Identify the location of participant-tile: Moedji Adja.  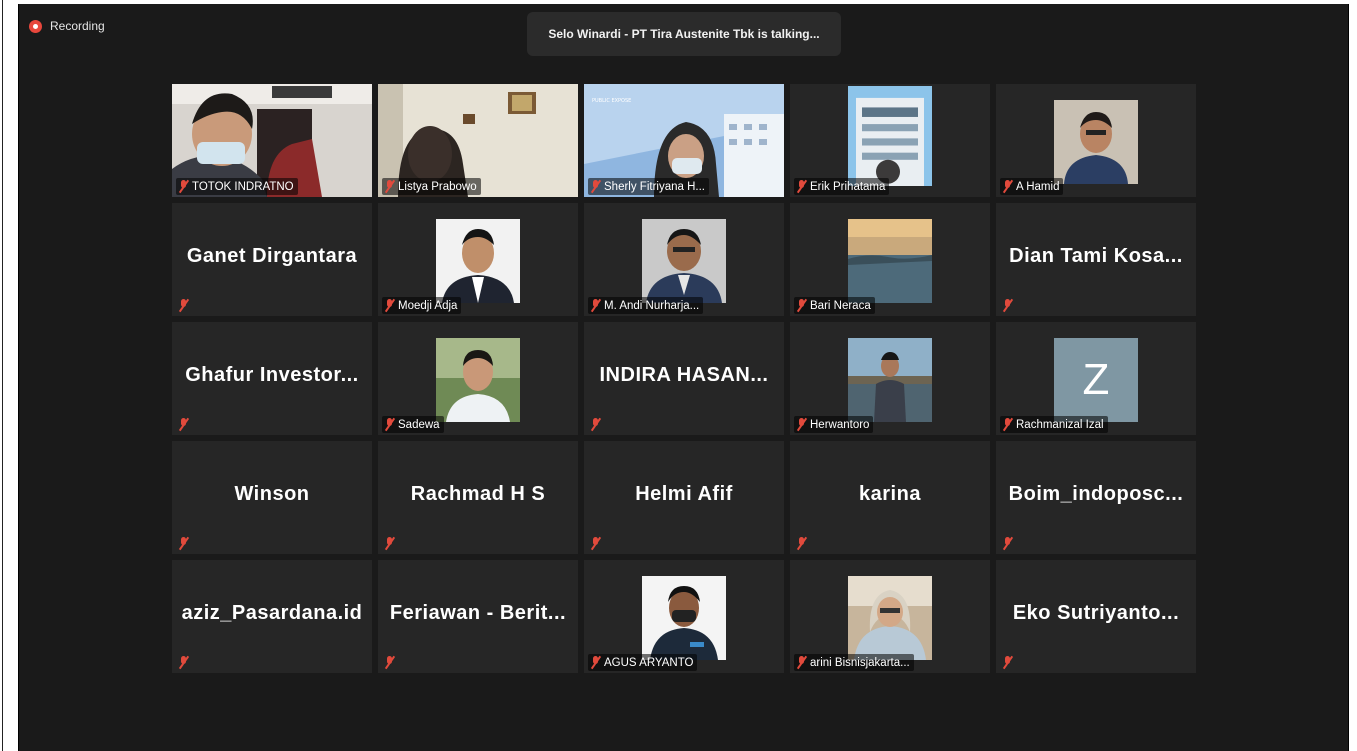
(478, 259).